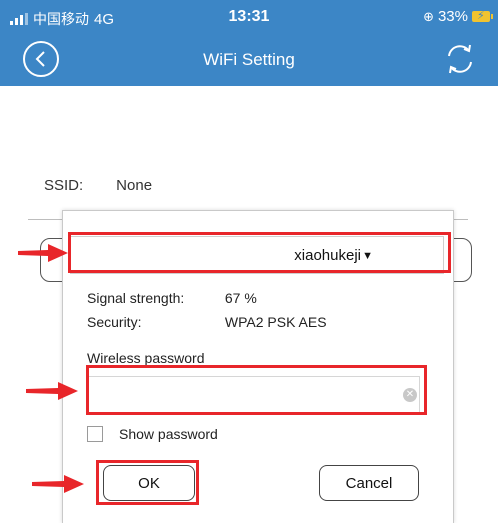 The width and height of the screenshot is (498, 523). I want to click on refresh-icon, so click(460, 59).